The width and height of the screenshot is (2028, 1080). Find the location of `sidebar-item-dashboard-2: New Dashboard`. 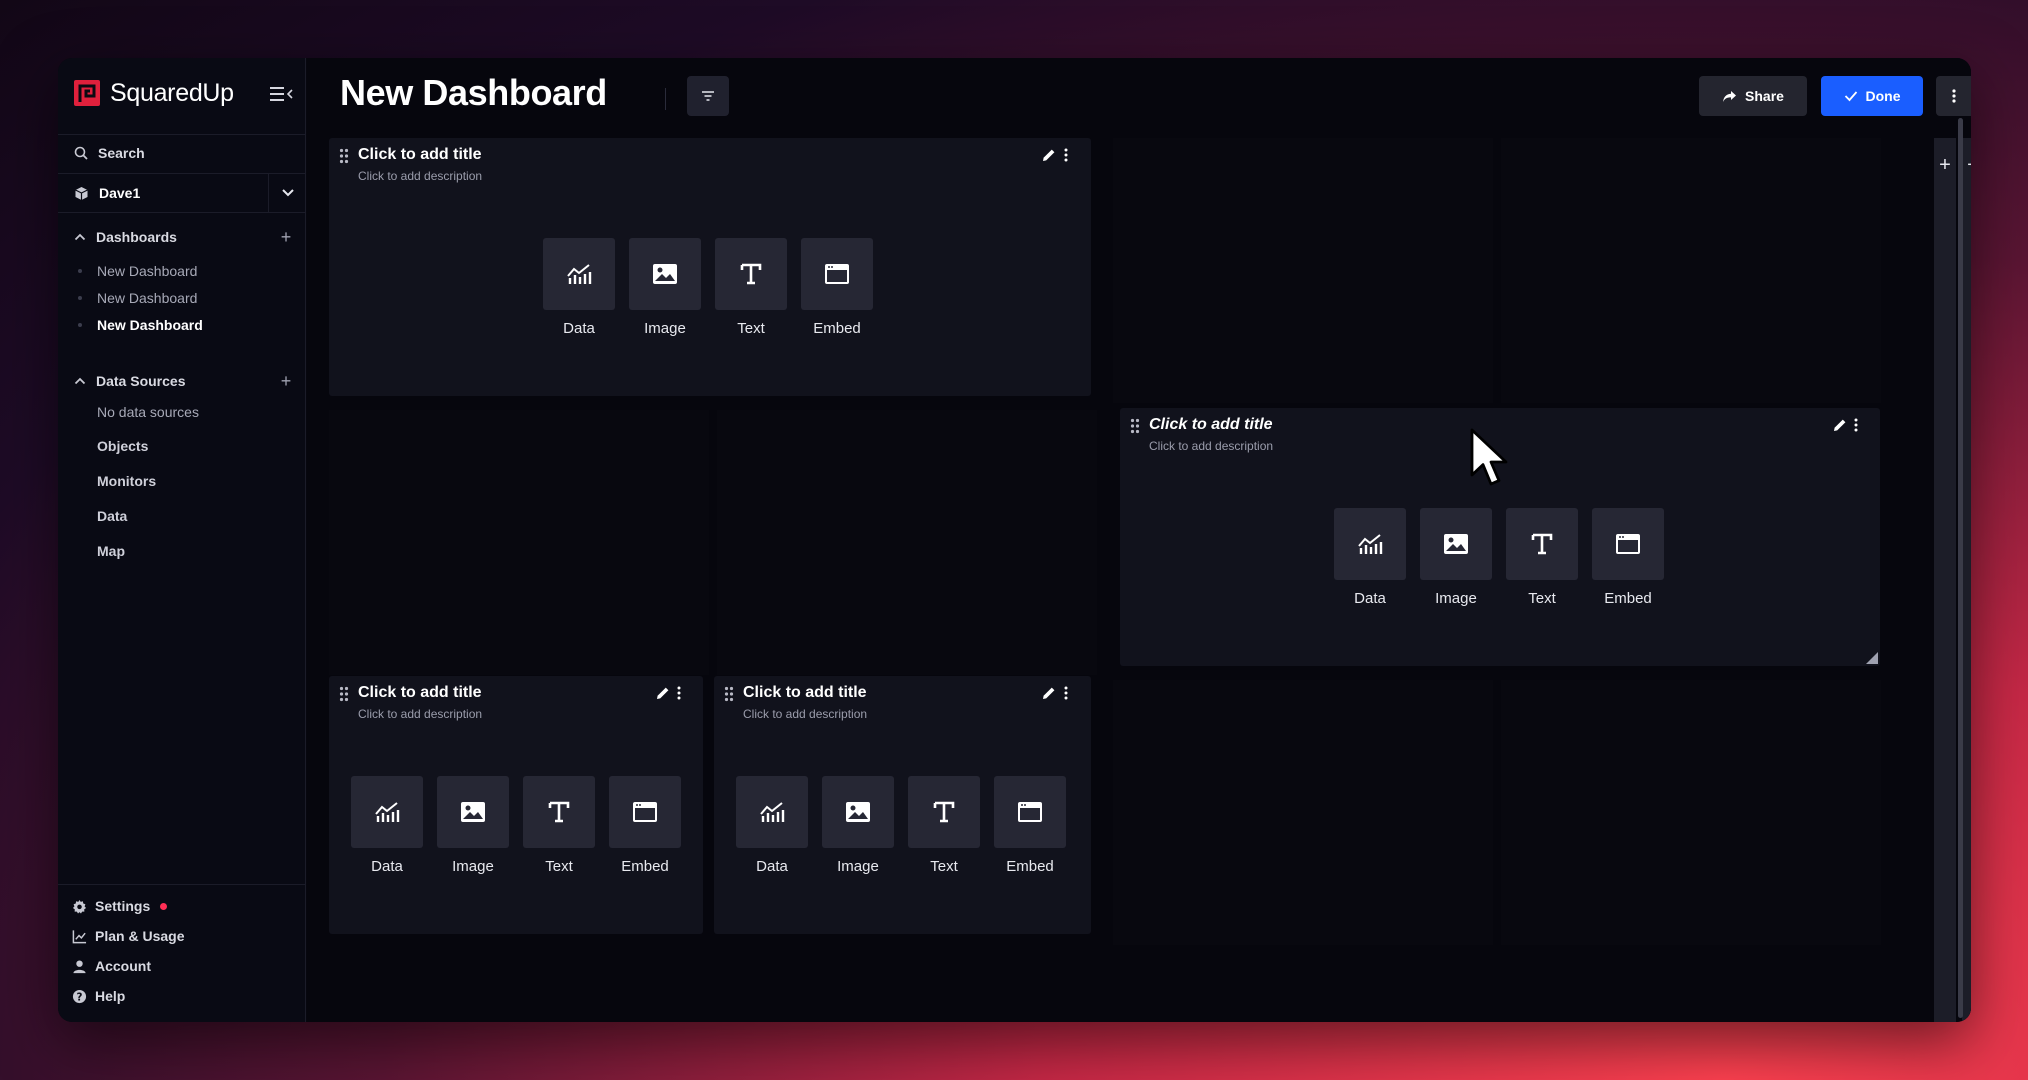

sidebar-item-dashboard-2: New Dashboard is located at coordinates (137, 298).